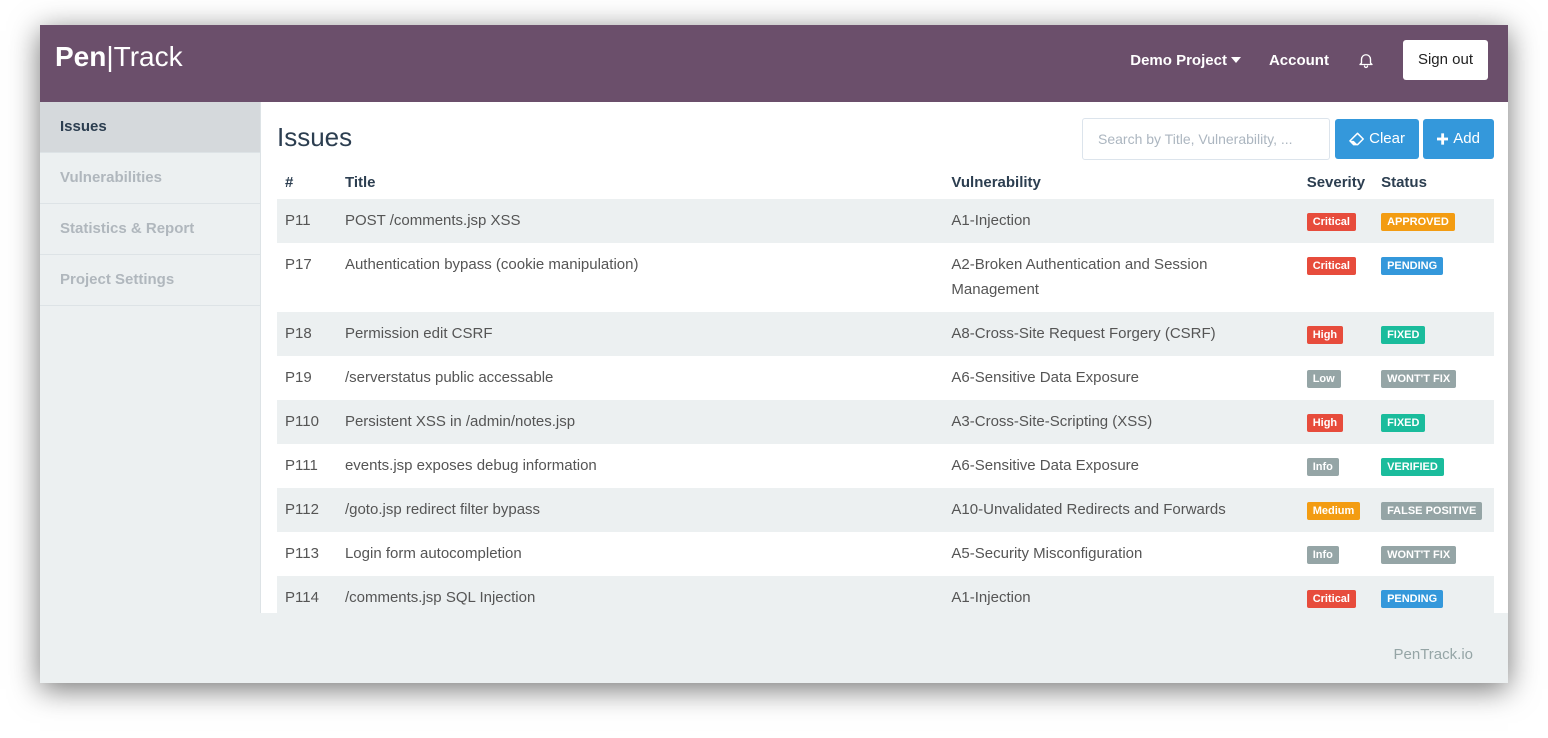 This screenshot has height=738, width=1548. What do you see at coordinates (1185, 60) in the screenshot?
I see `project-dropdown: Demo Project` at bounding box center [1185, 60].